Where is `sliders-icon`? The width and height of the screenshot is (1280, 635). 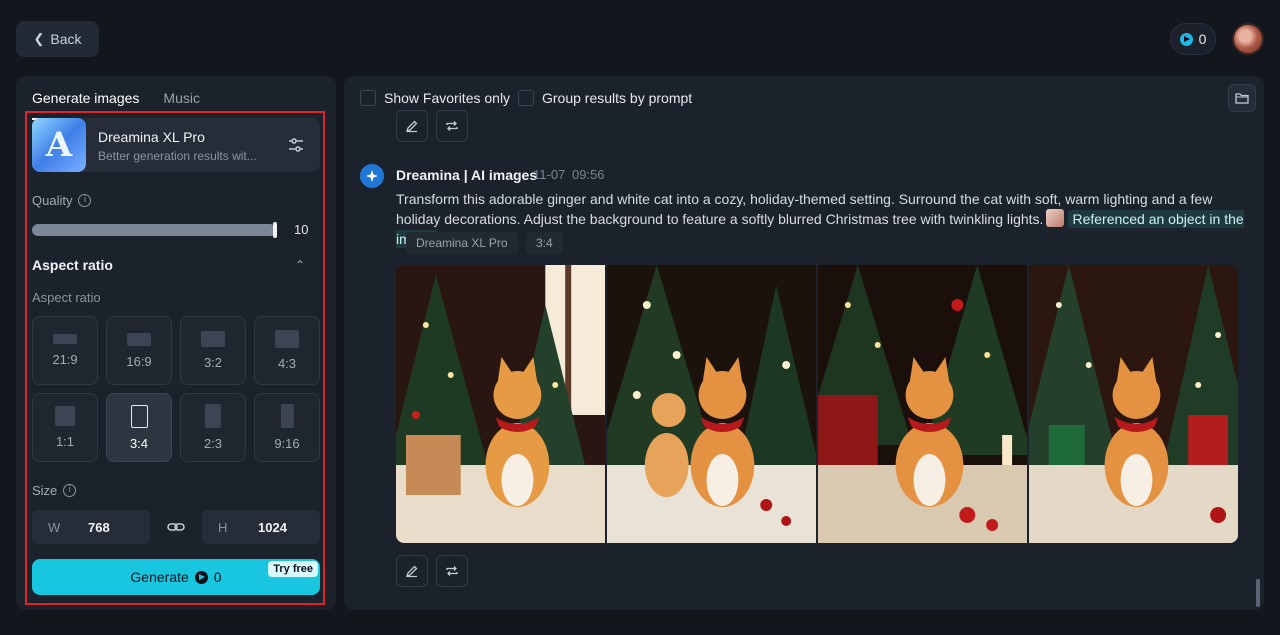 sliders-icon is located at coordinates (296, 145).